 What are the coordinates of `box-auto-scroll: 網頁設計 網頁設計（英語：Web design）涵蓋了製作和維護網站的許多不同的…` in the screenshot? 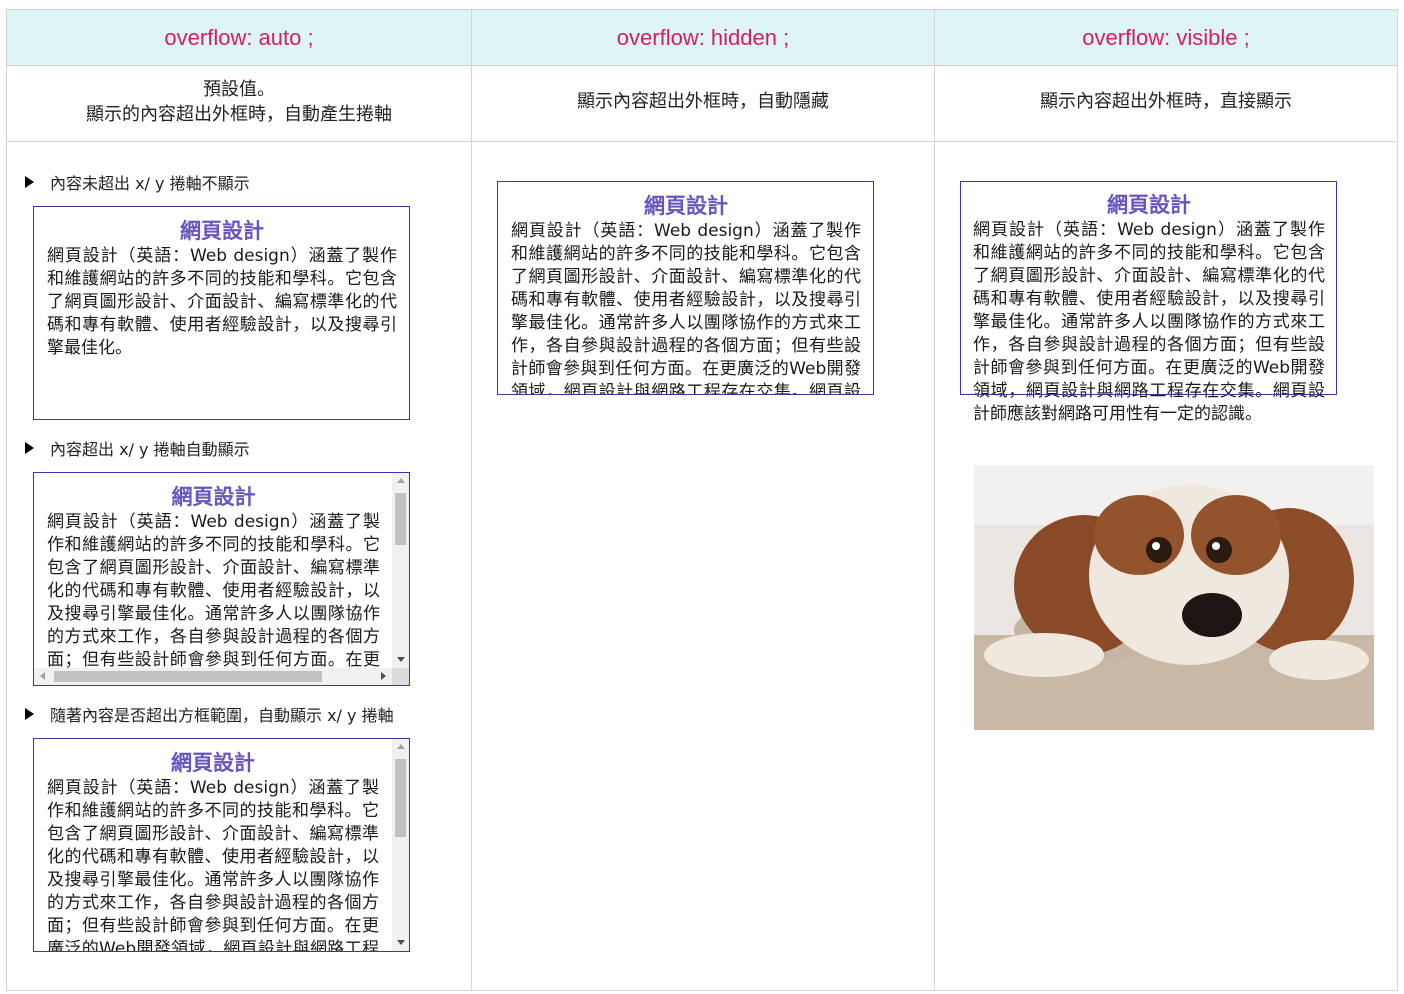 It's located at (221, 845).